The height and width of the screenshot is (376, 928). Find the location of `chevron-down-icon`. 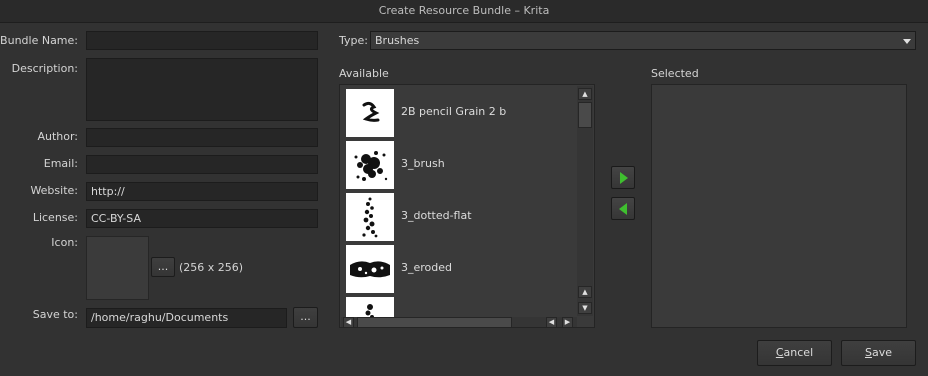

chevron-down-icon is located at coordinates (907, 41).